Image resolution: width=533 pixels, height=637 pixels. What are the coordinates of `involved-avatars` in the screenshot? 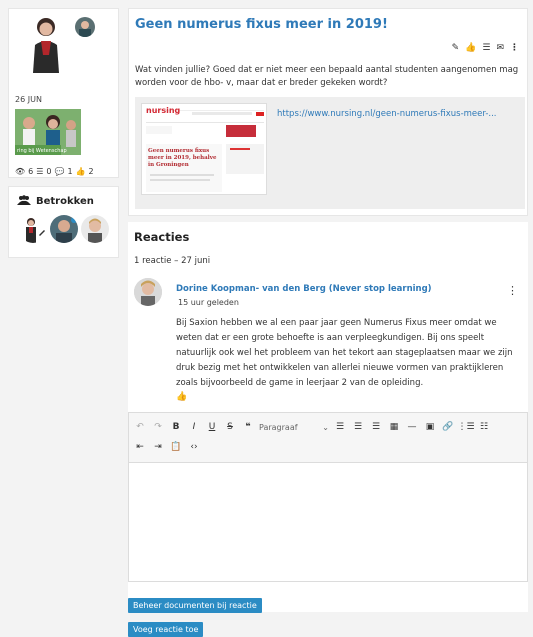 It's located at (64, 229).